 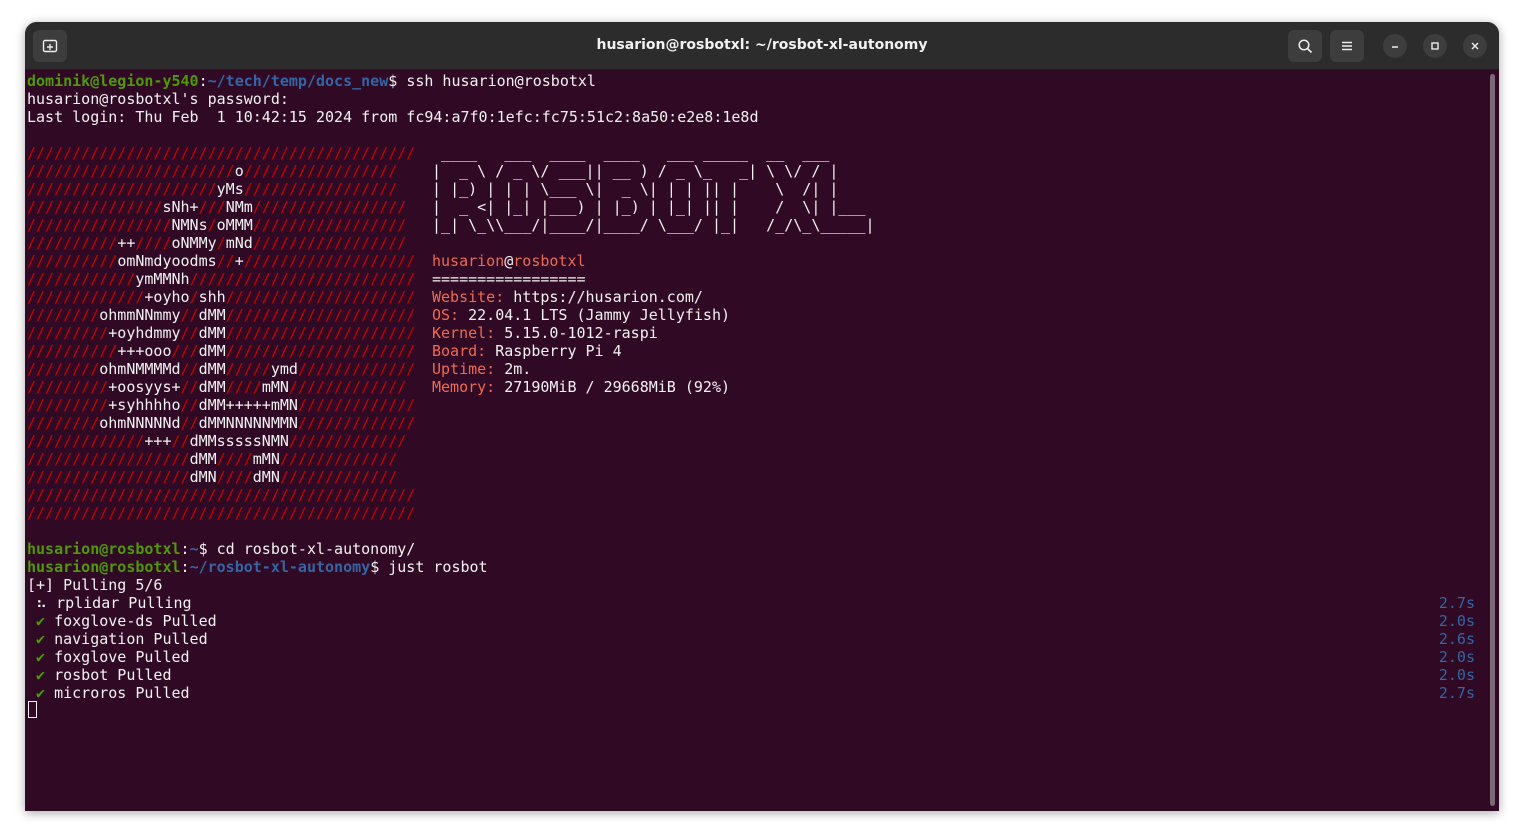 I want to click on menu-button, so click(x=1347, y=46).